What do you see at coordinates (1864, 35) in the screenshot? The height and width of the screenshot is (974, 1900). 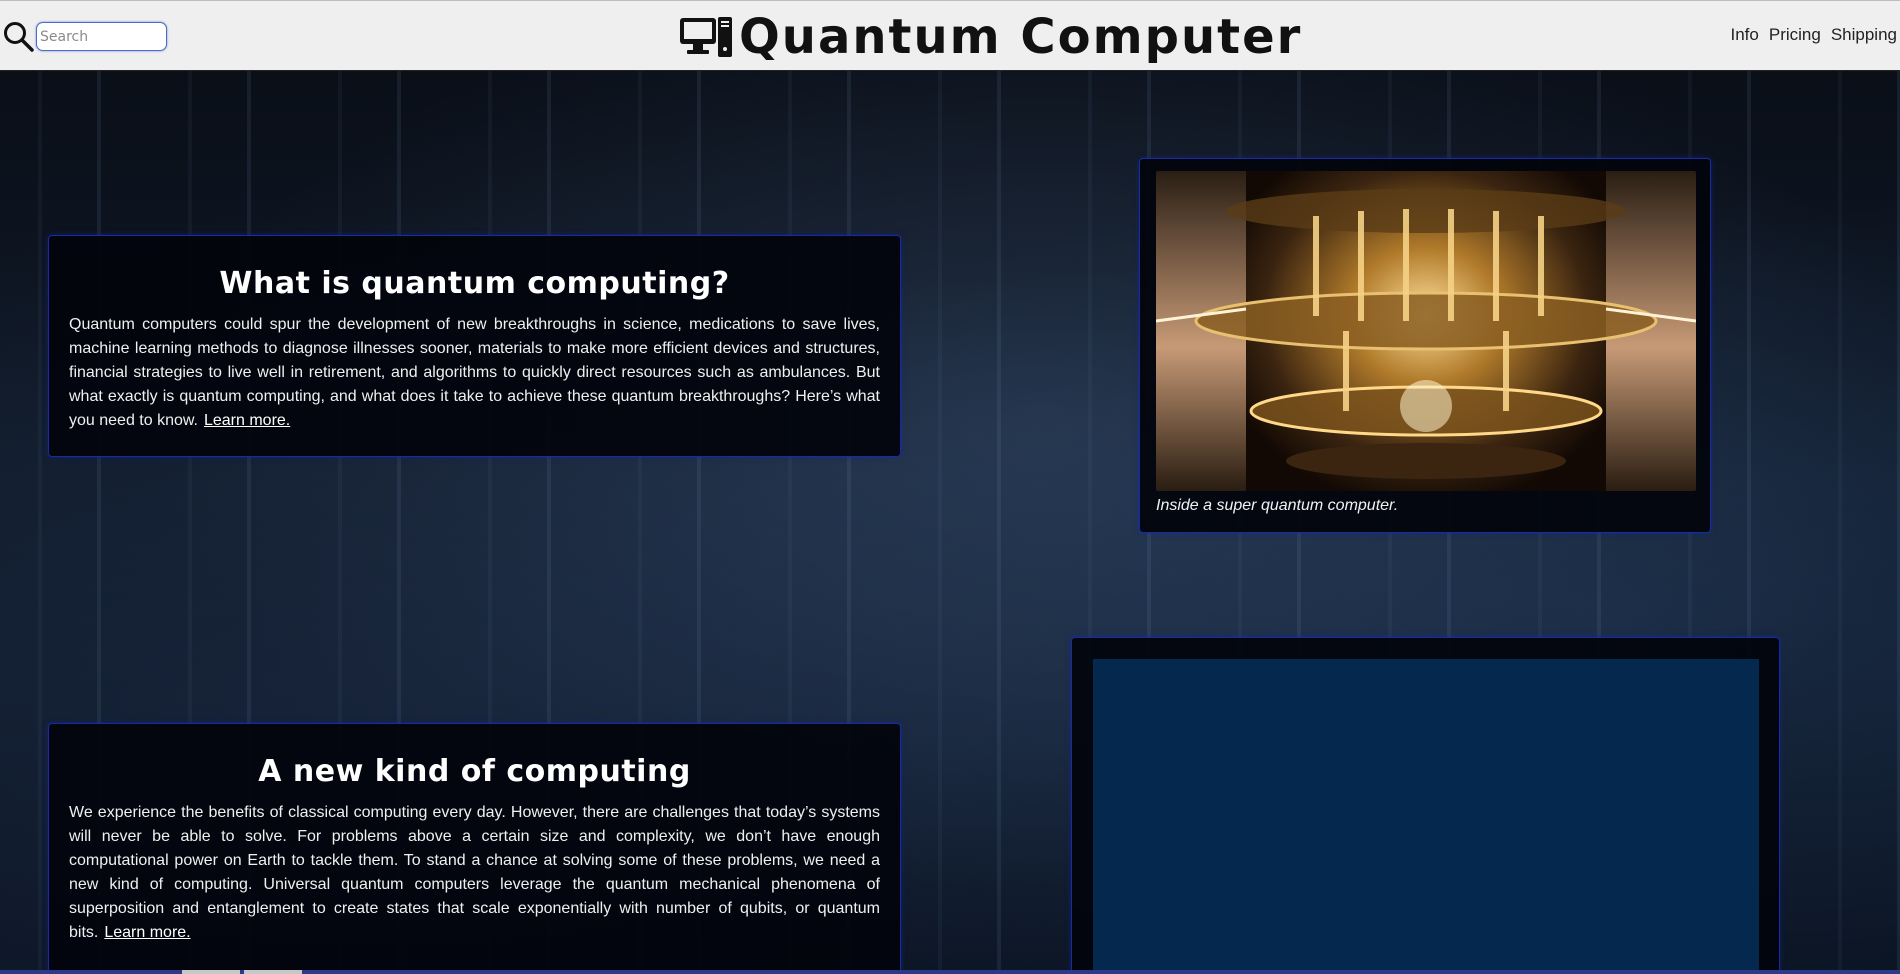 I see `nav-link-shipping: Shipping` at bounding box center [1864, 35].